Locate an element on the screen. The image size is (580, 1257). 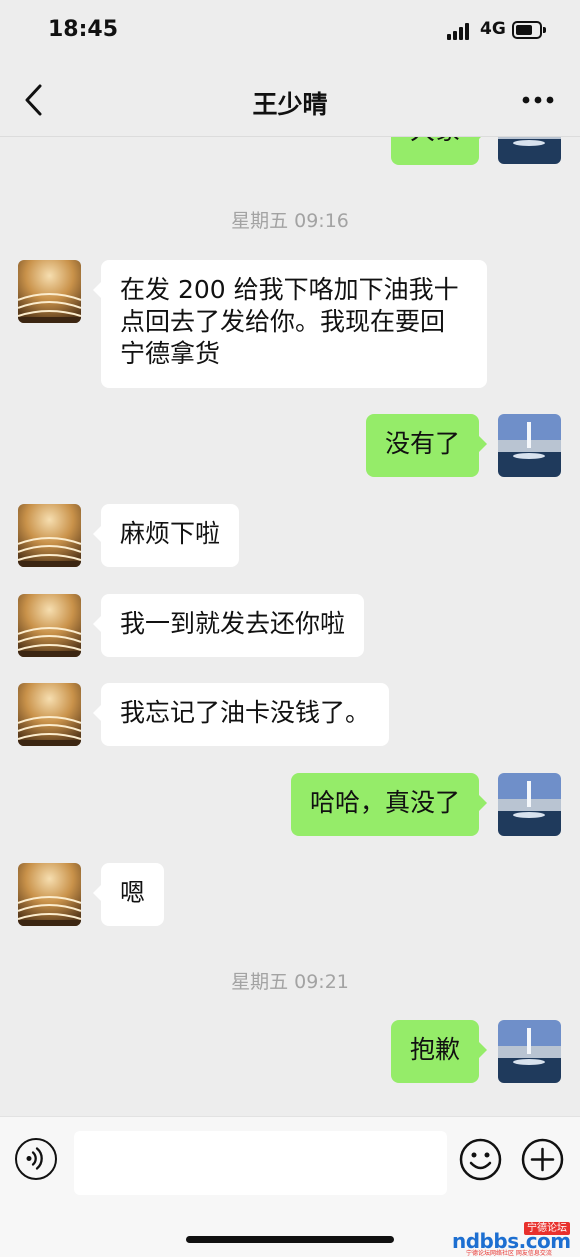
message-bubble-mine: 抱歉 is located at coordinates (439, 1051).